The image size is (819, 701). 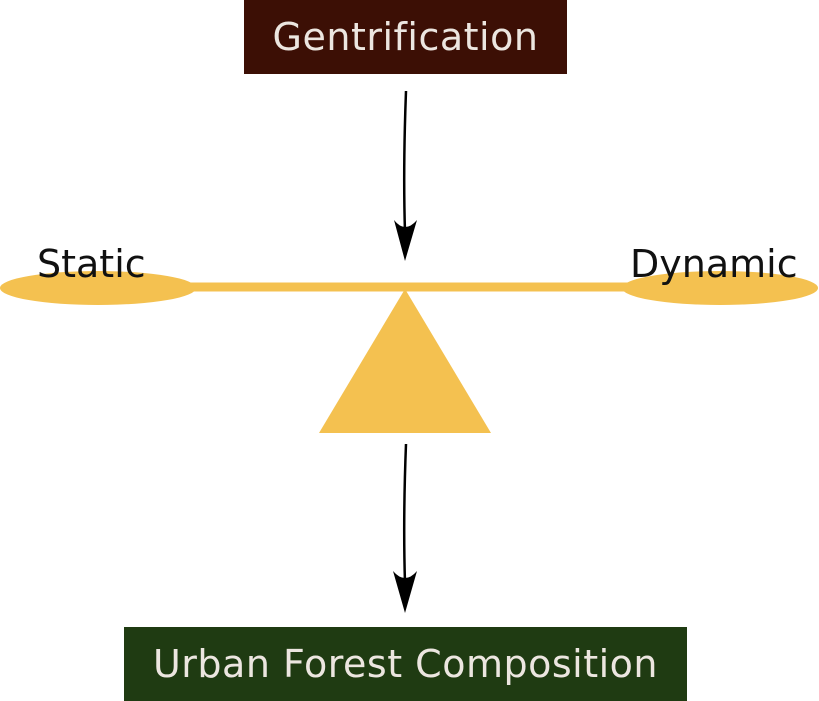 What do you see at coordinates (91, 264) in the screenshot?
I see `static-label: Static` at bounding box center [91, 264].